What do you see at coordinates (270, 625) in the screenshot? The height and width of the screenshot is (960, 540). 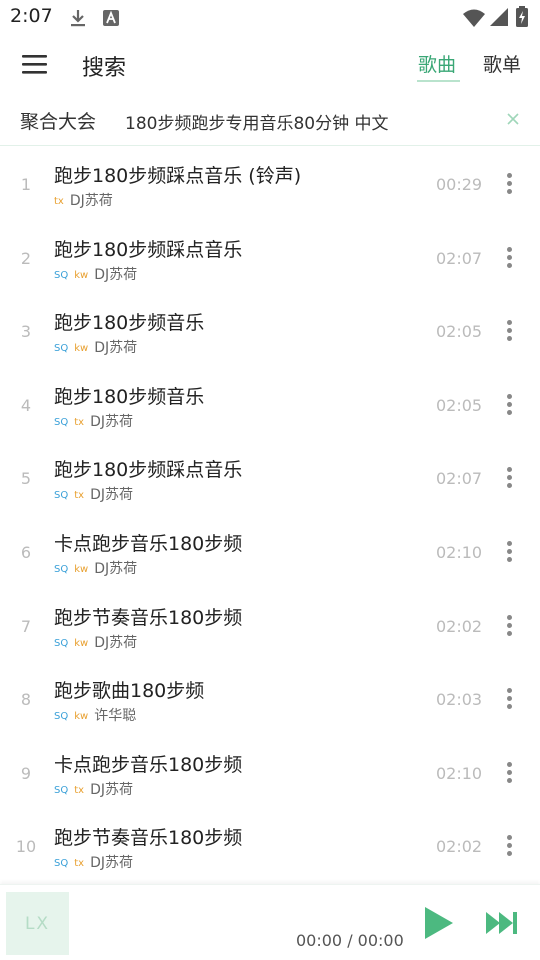 I see `song-row: 7 跑步节奏音乐180步频 SQ kw DJ苏荷 02:02` at bounding box center [270, 625].